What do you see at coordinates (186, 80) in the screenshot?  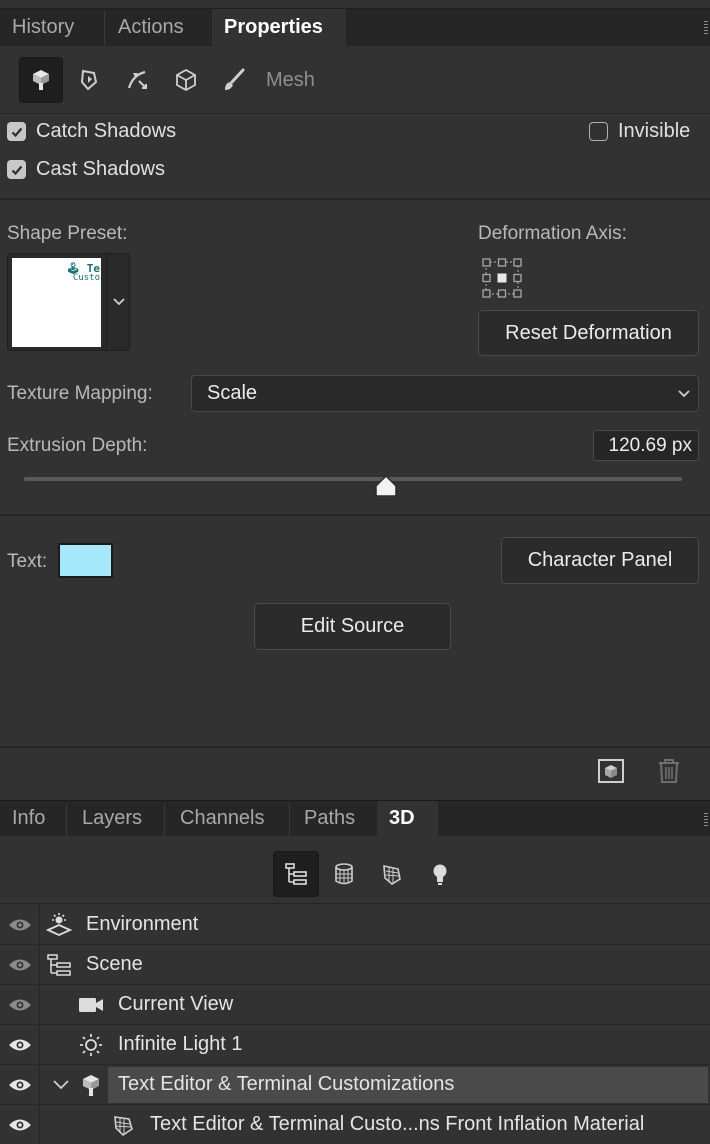 I see `coordinates-mode-button` at bounding box center [186, 80].